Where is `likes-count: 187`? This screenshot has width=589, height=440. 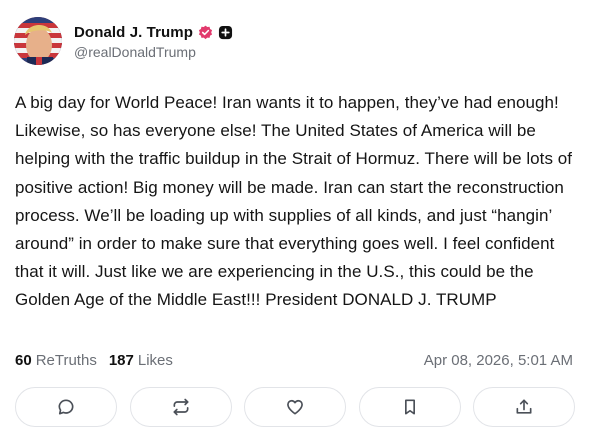 likes-count: 187 is located at coordinates (121, 360).